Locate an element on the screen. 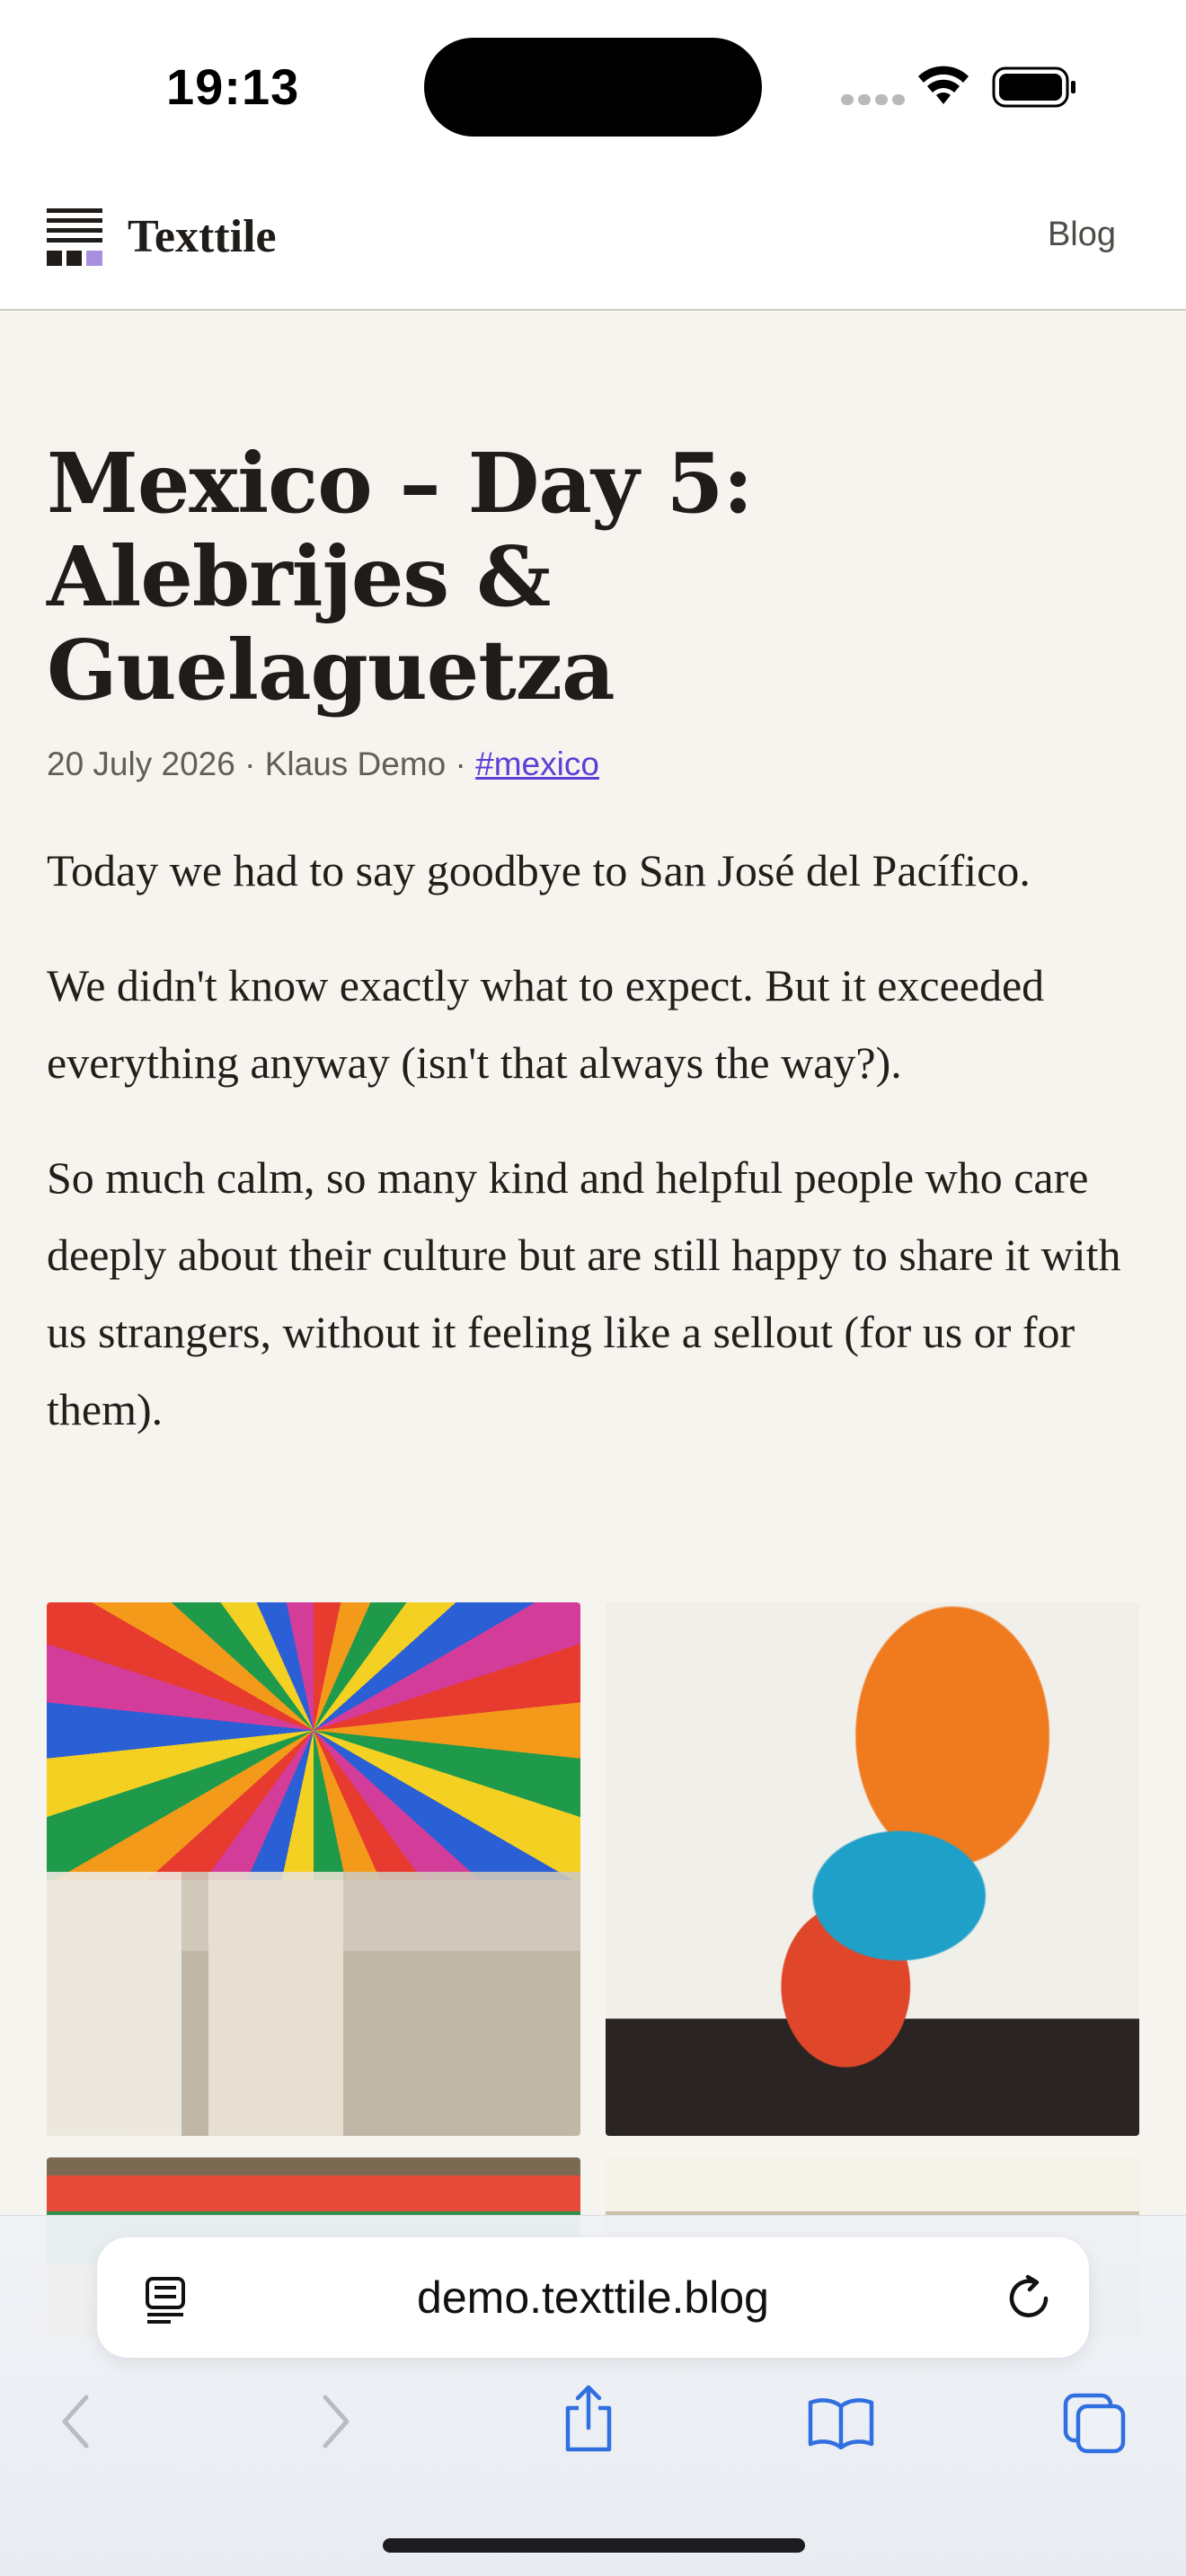 The height and width of the screenshot is (2576, 1186). site-header: Texttile Blog is located at coordinates (593, 241).